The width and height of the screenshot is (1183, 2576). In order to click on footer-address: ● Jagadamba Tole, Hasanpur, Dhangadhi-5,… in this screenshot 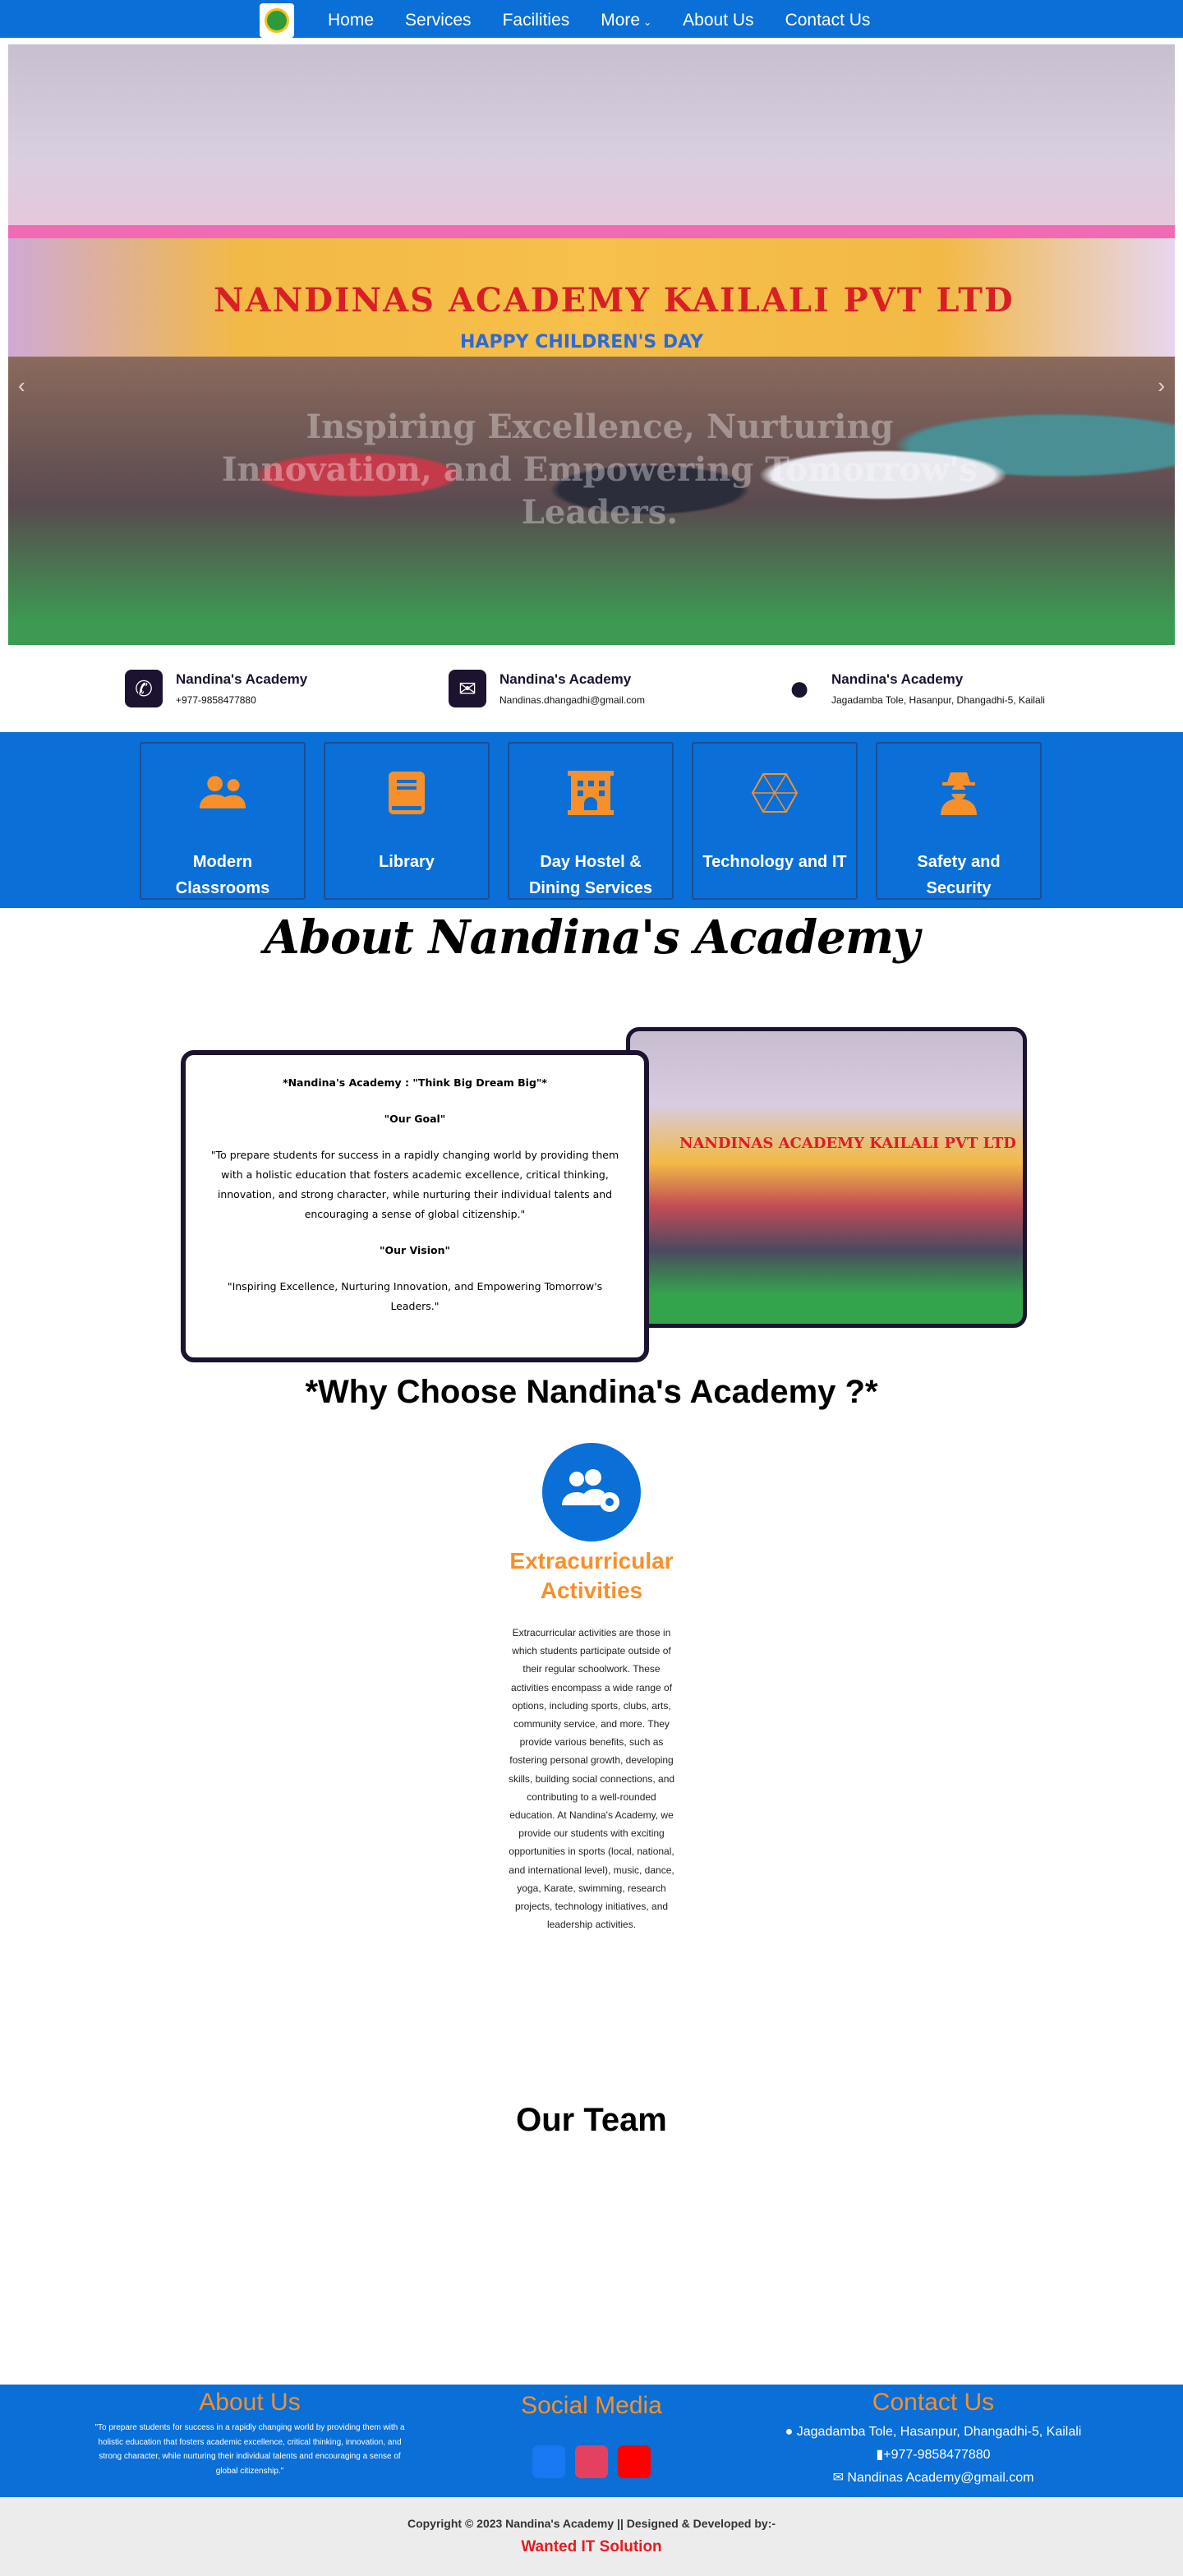, I will do `click(933, 2432)`.